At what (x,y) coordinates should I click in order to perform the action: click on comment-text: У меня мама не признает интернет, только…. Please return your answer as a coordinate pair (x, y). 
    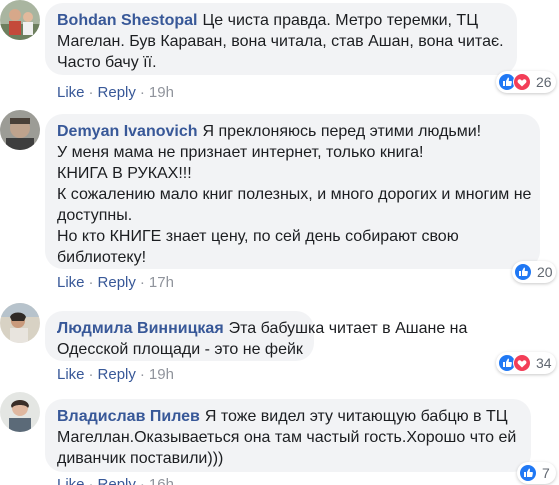
    Looking at the image, I should click on (240, 152).